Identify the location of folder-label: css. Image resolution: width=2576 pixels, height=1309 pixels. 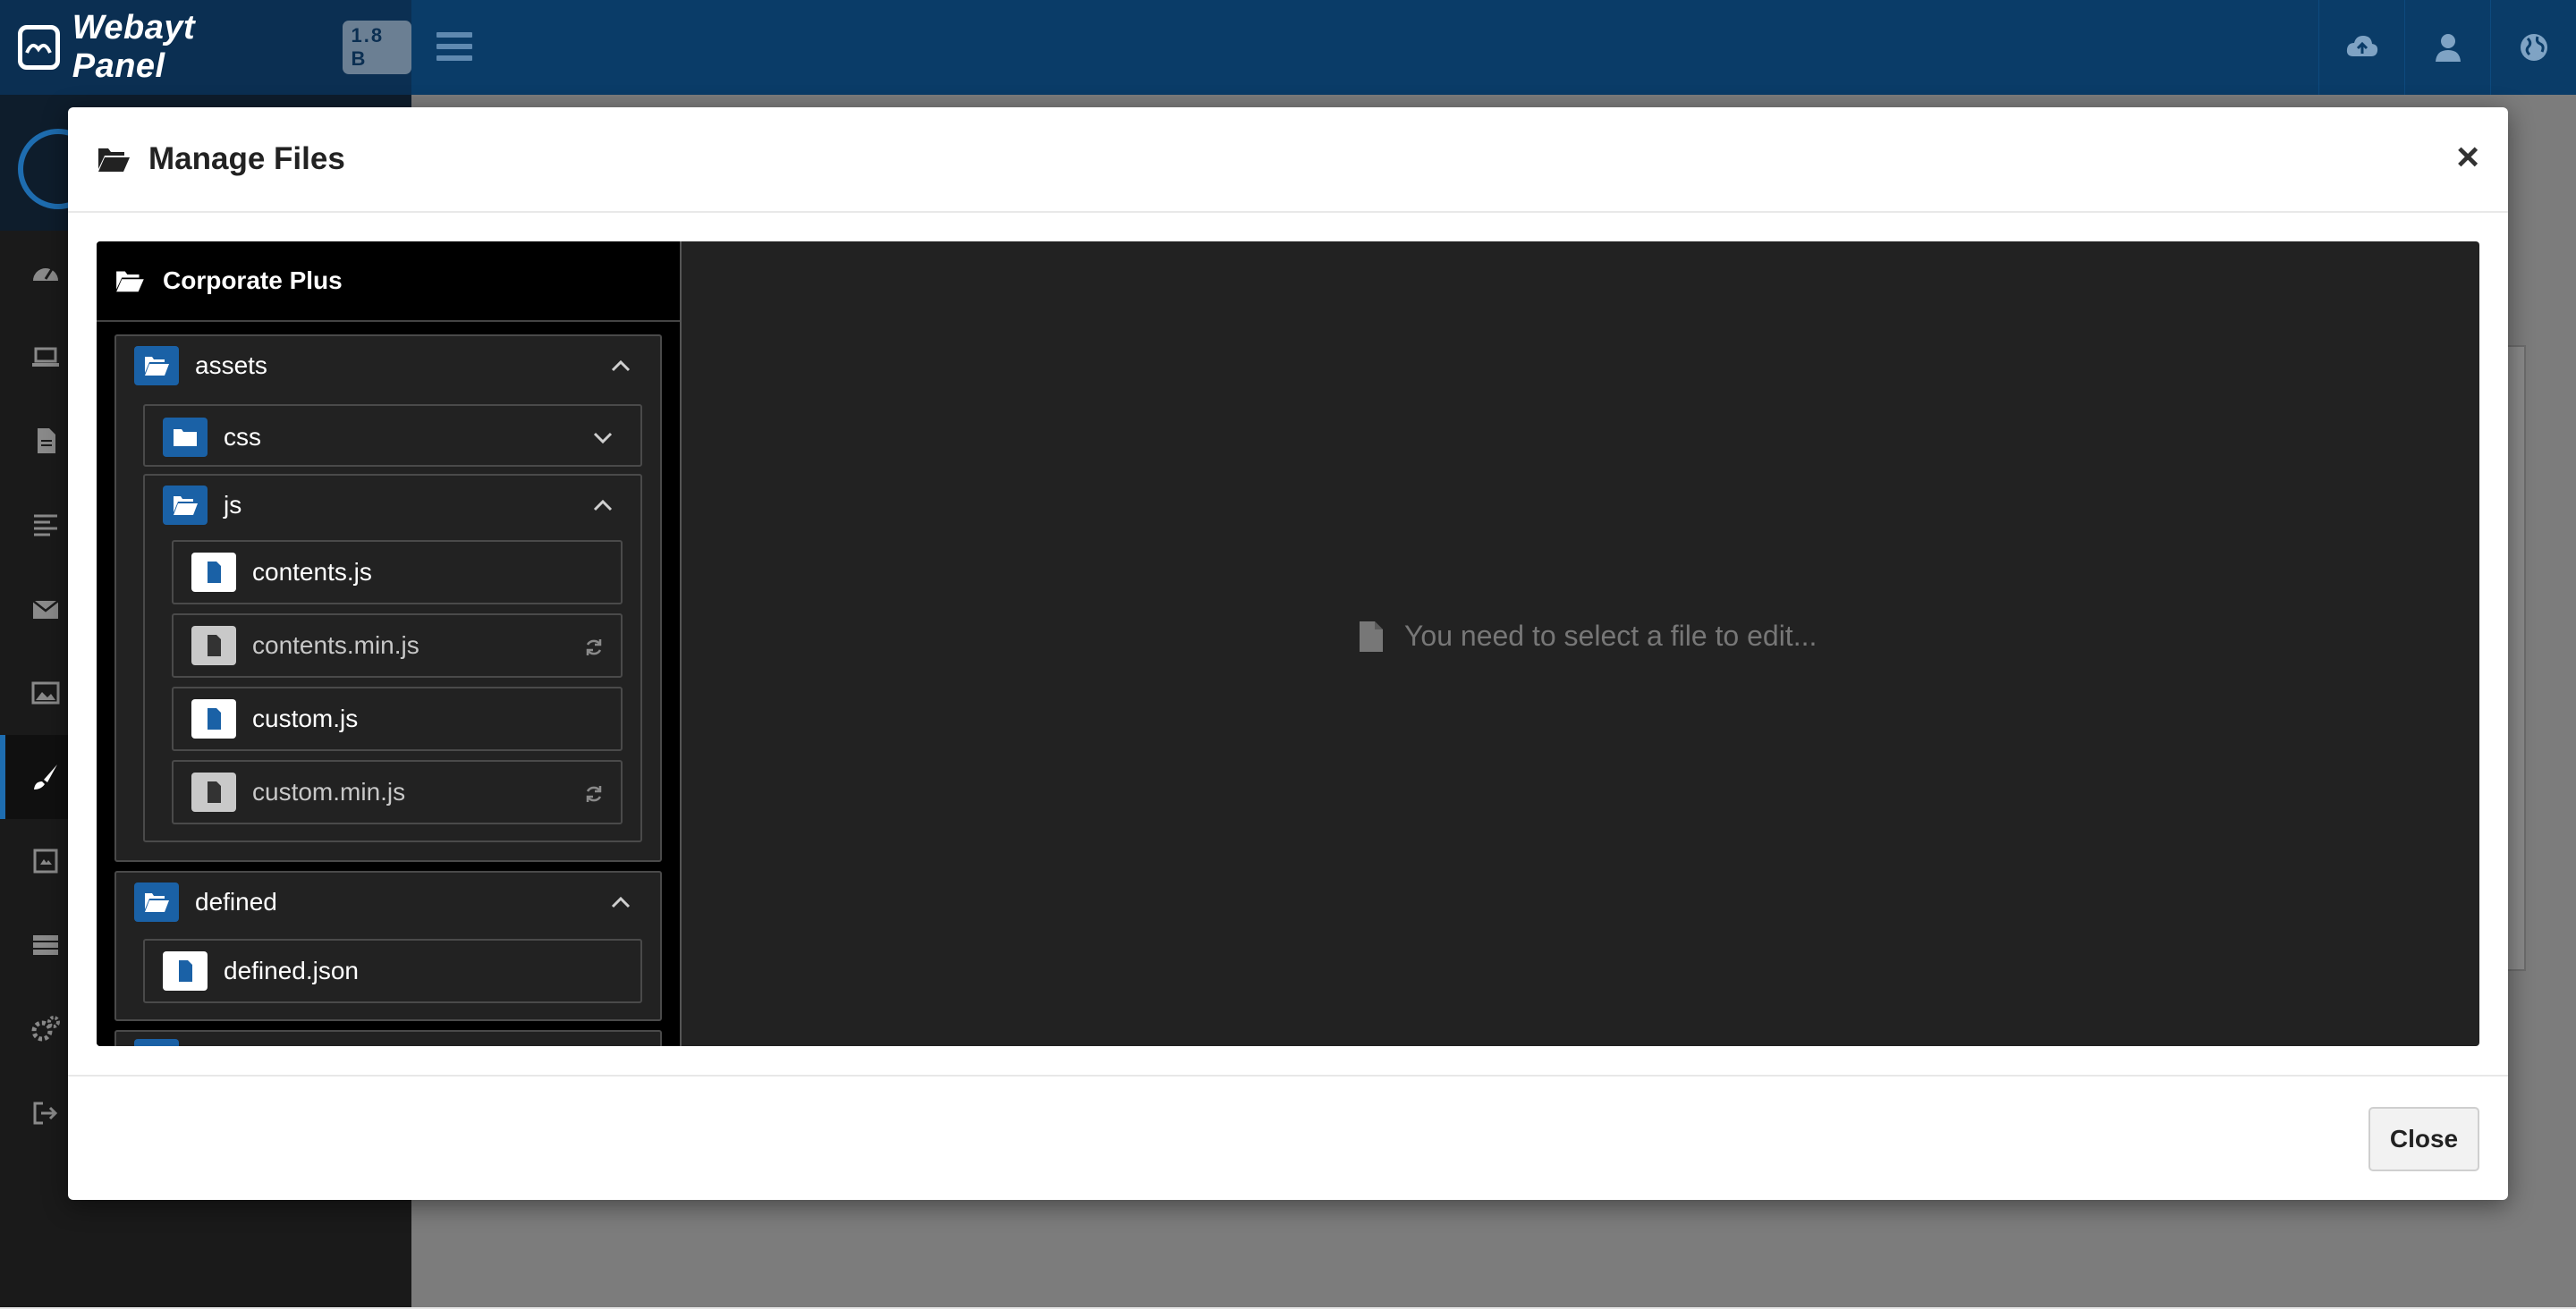
(242, 437).